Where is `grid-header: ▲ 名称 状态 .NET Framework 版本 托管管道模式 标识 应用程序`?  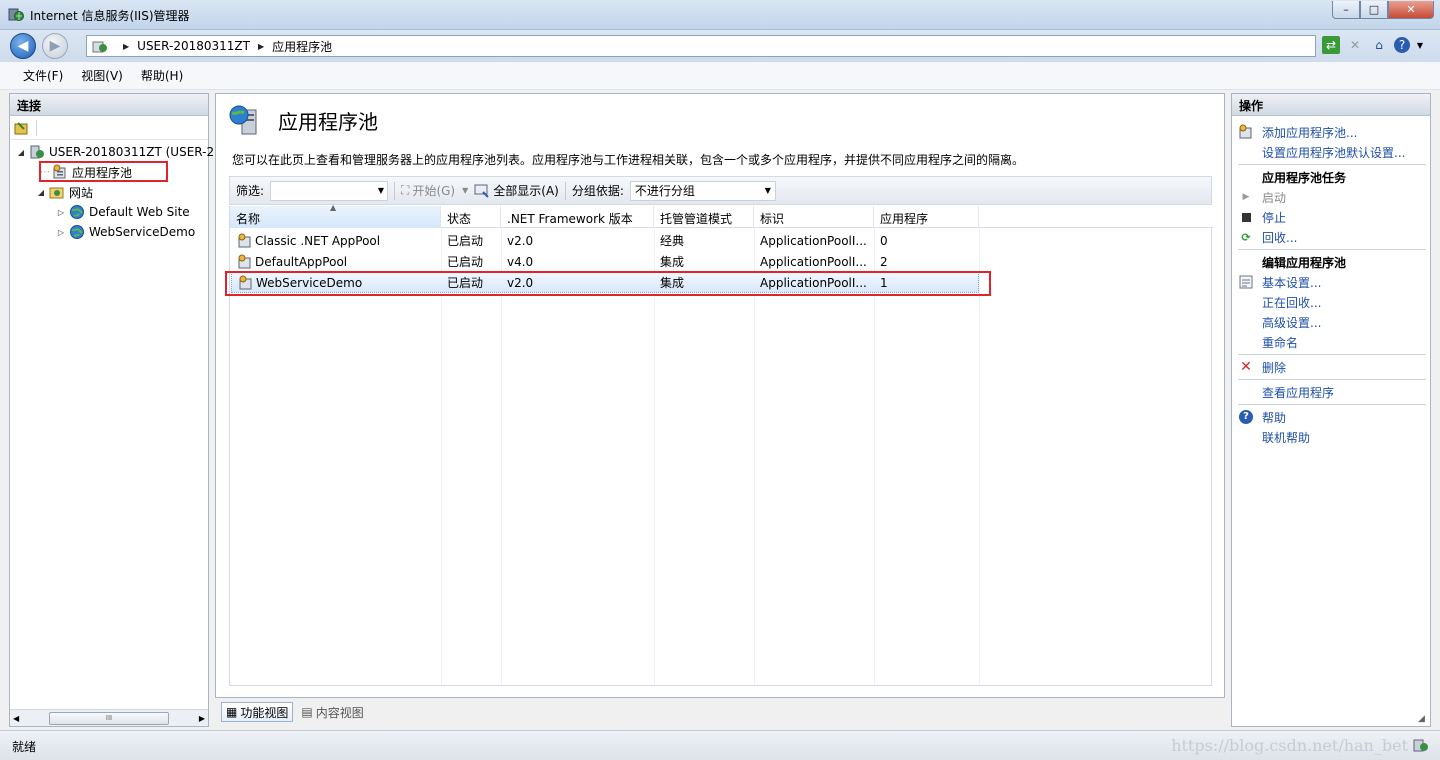 grid-header: ▲ 名称 状态 .NET Framework 版本 托管管道模式 标识 应用程序 is located at coordinates (721, 215).